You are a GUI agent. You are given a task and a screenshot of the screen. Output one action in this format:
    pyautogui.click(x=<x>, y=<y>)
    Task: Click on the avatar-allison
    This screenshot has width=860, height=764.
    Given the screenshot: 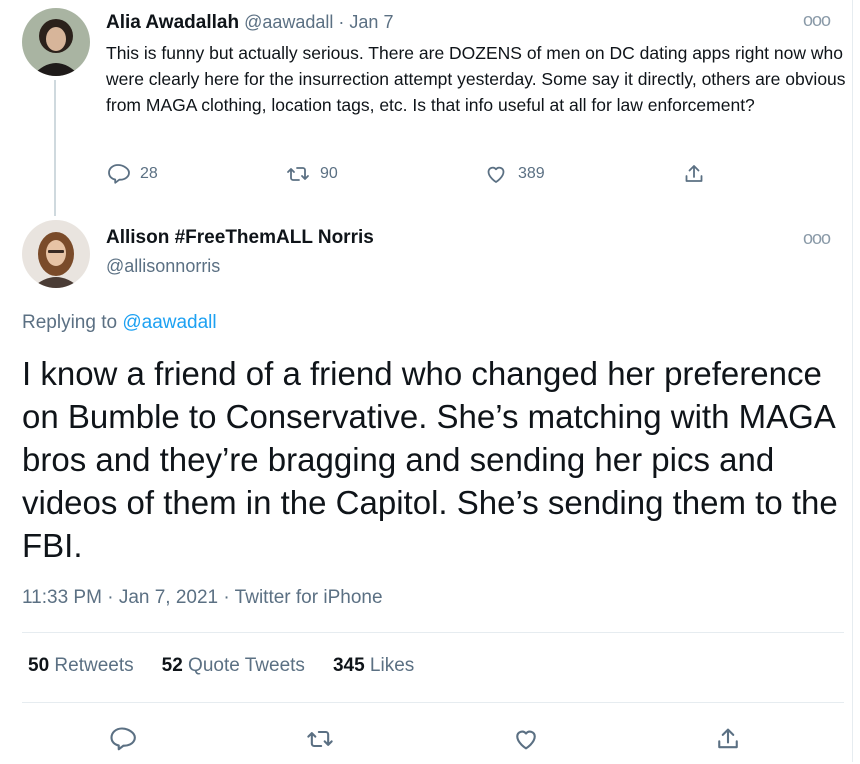 What is the action you would take?
    pyautogui.click(x=56, y=254)
    